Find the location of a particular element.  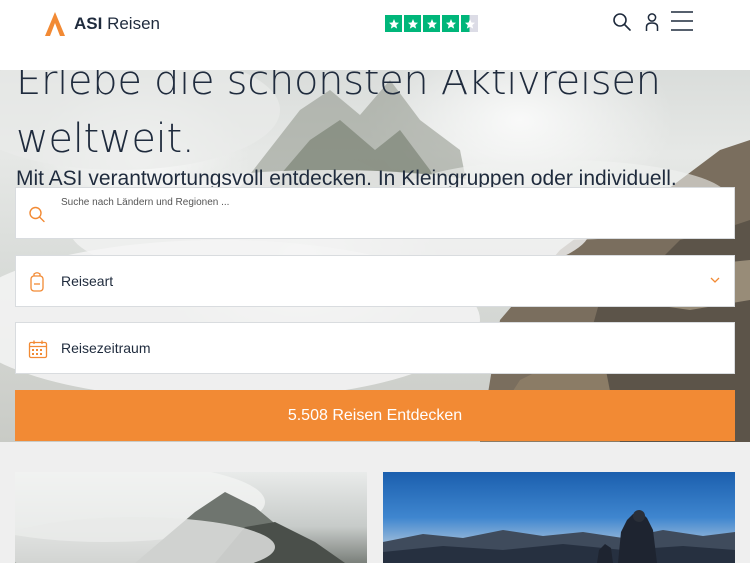

user-icon is located at coordinates (652, 22).